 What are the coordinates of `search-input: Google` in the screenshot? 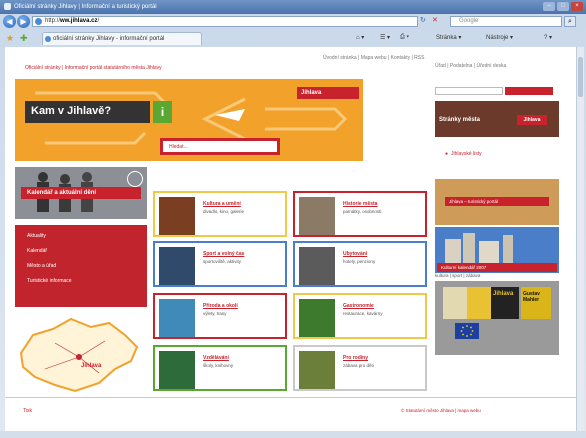 It's located at (506, 21).